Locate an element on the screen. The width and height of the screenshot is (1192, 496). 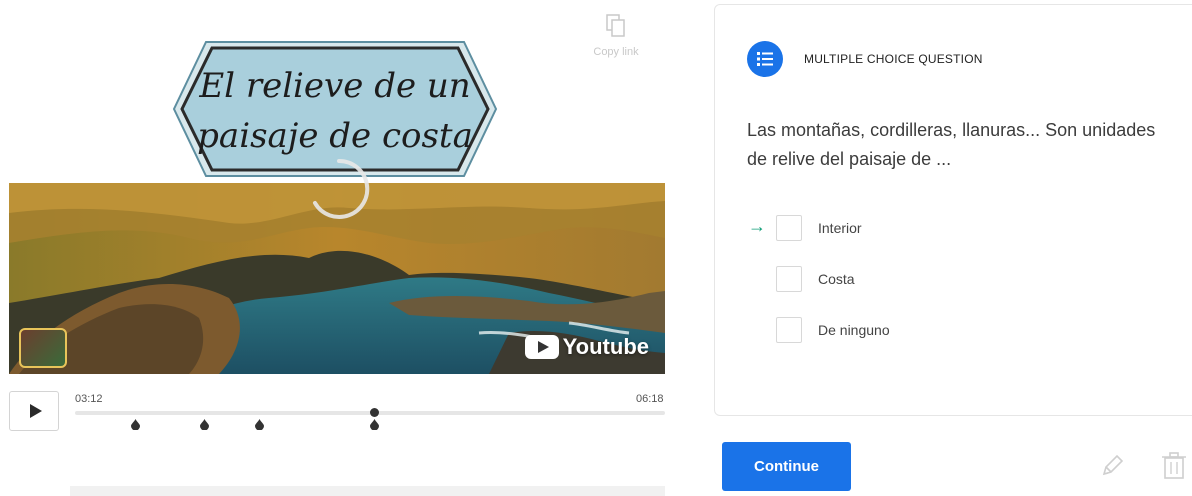
progress-handle is located at coordinates (375, 412).